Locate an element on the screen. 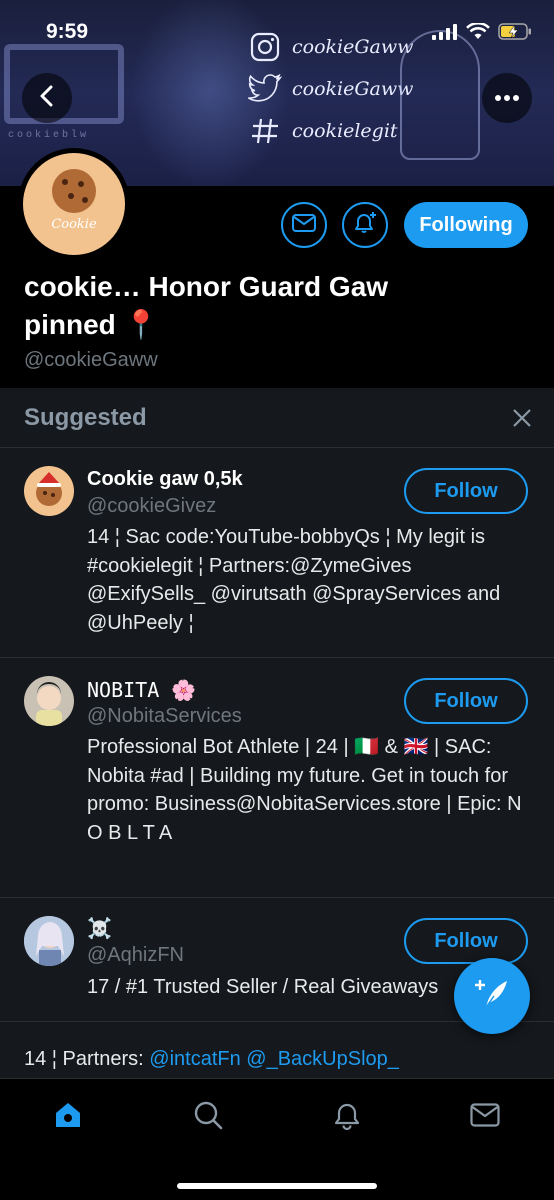 The width and height of the screenshot is (554, 1200). bottom-tab-bar is located at coordinates (277, 1139).